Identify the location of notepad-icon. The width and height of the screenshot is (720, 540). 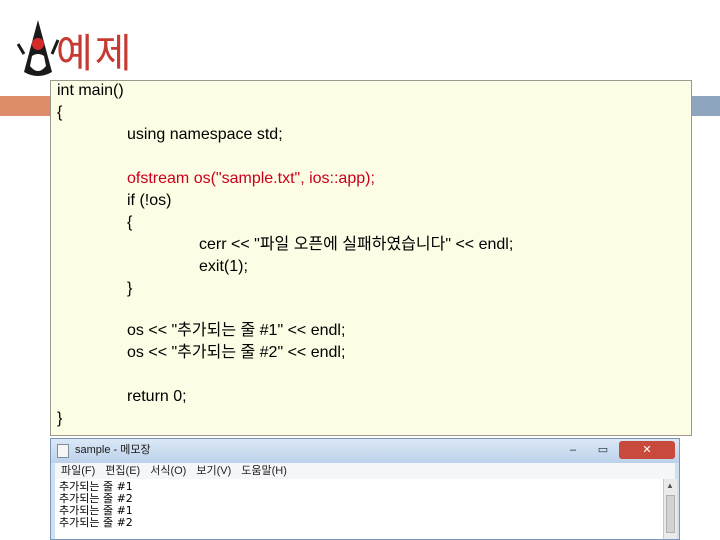
(63, 451).